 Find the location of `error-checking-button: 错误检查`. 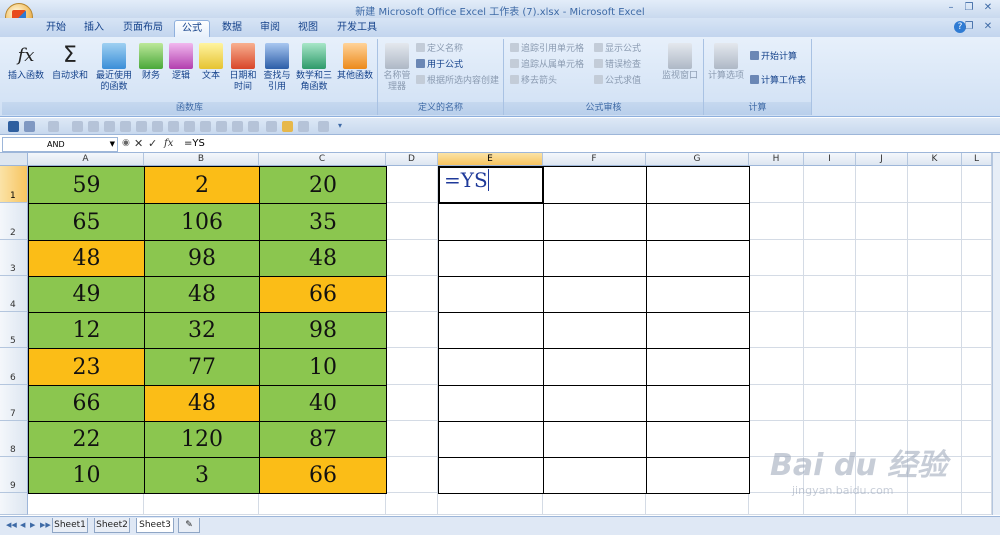

error-checking-button: 错误检查 is located at coordinates (617, 65).